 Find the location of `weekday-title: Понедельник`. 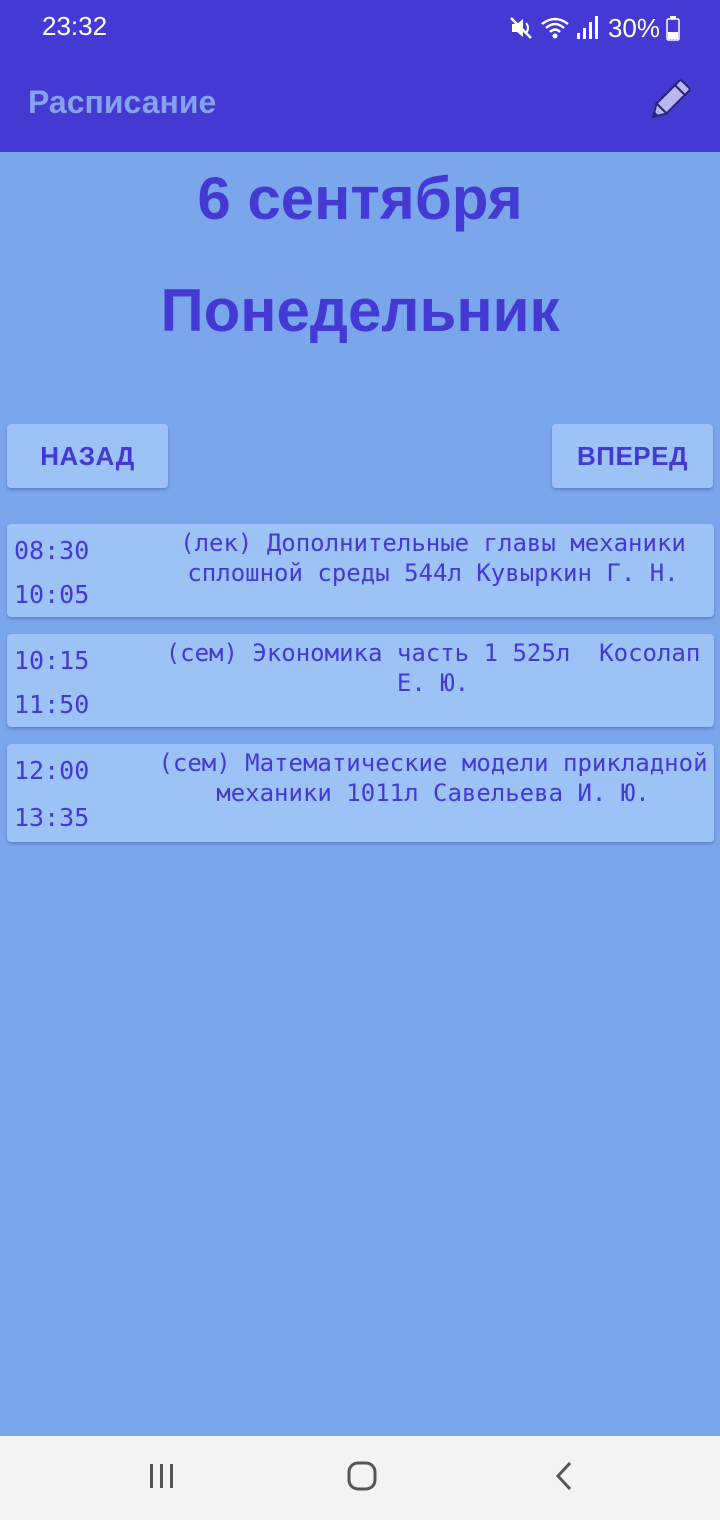

weekday-title: Понедельник is located at coordinates (360, 310).